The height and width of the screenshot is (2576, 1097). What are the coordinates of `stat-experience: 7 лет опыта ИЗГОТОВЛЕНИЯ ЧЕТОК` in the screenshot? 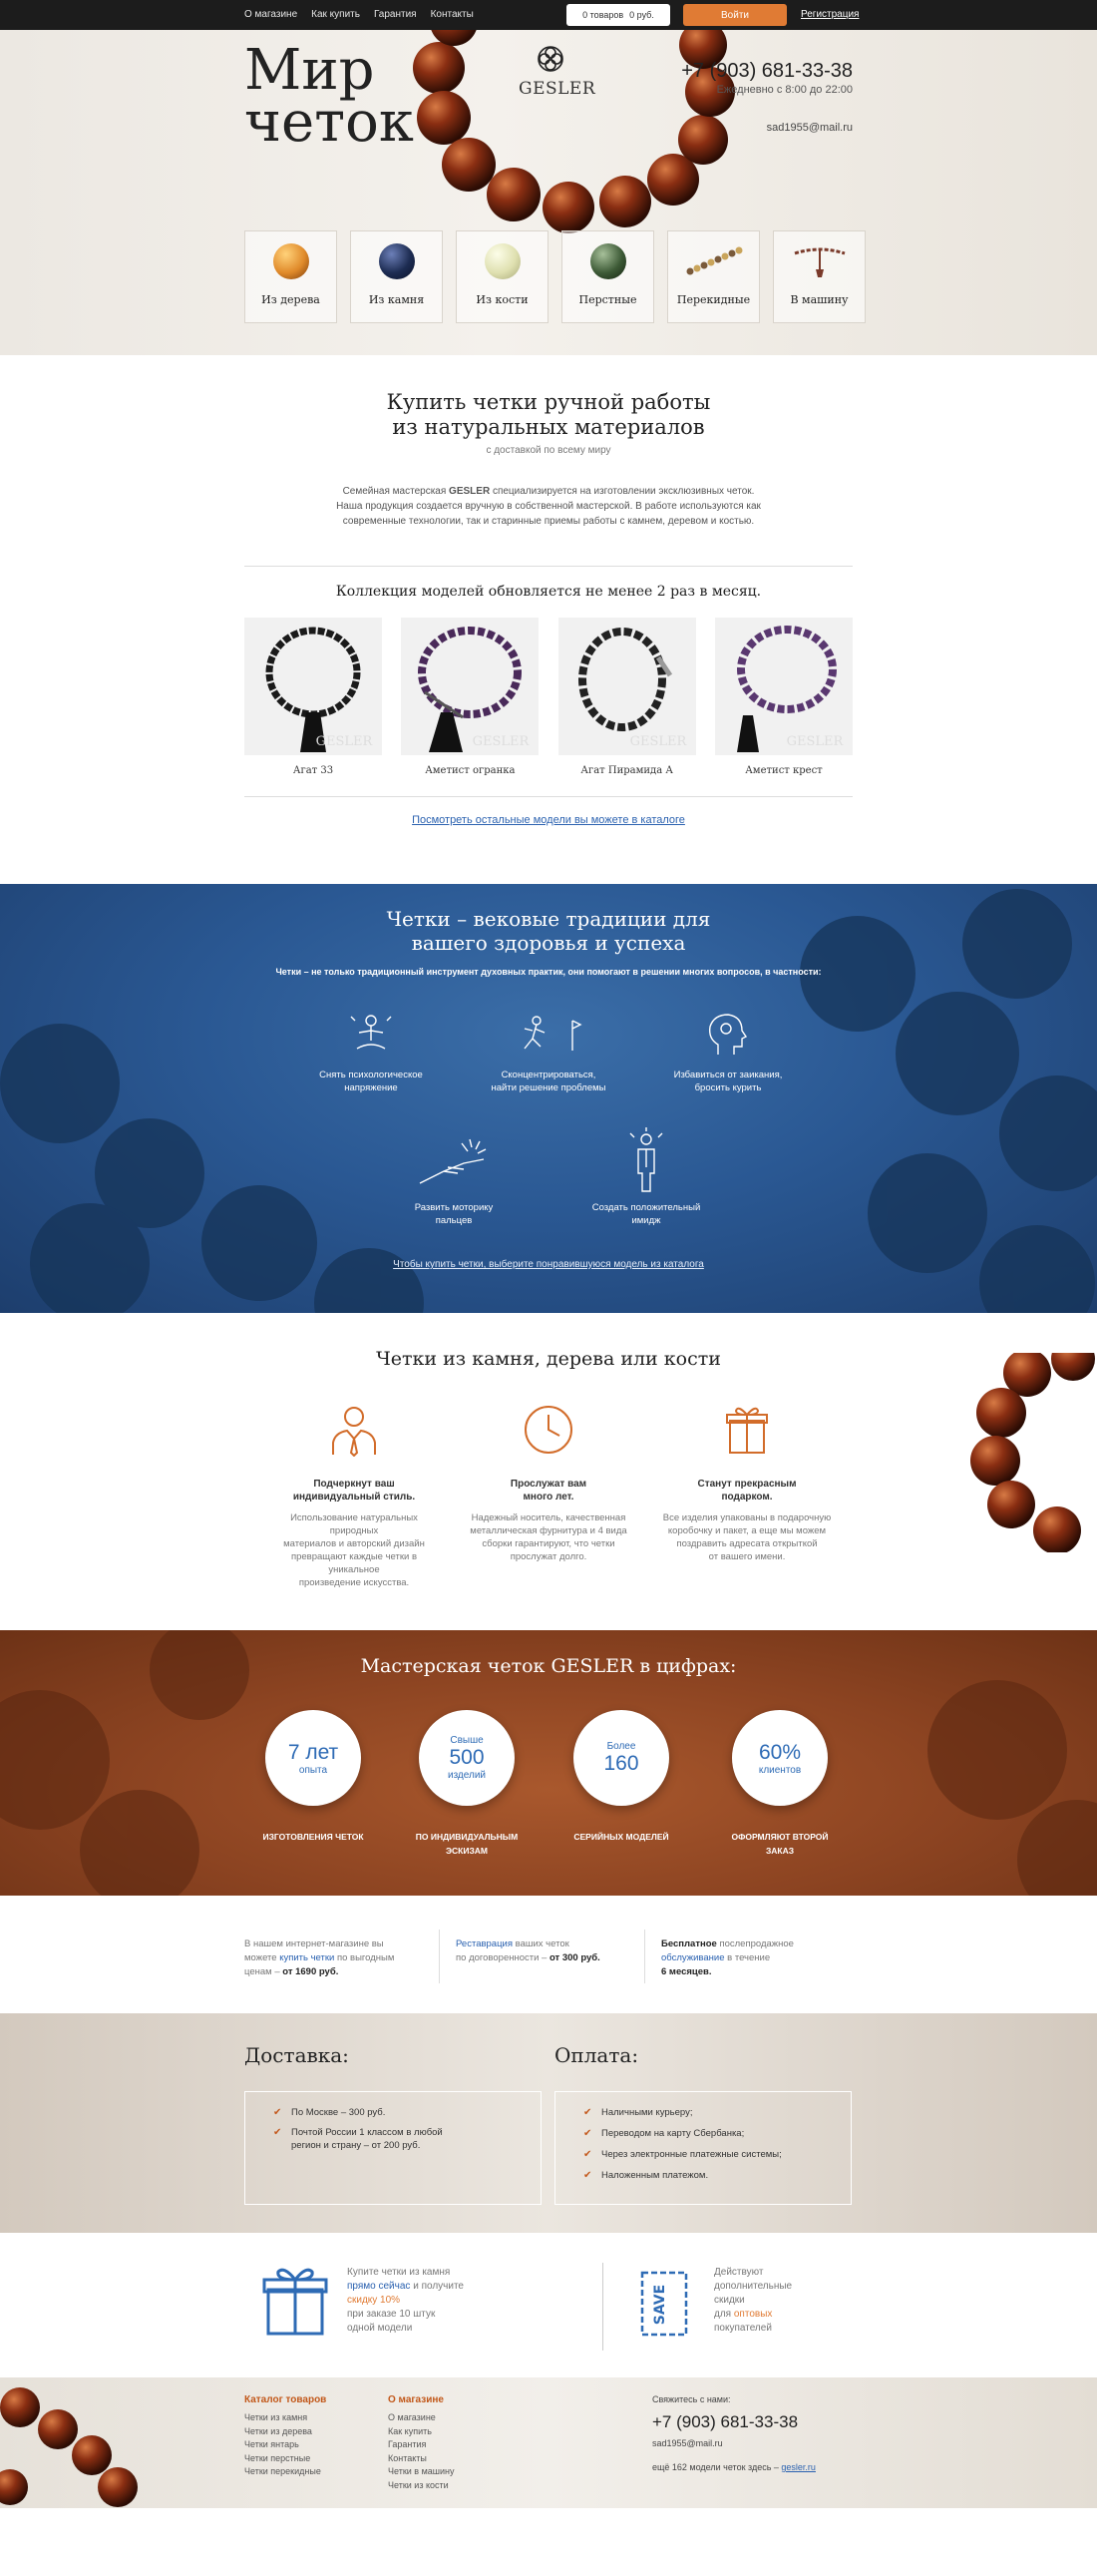 It's located at (313, 1777).